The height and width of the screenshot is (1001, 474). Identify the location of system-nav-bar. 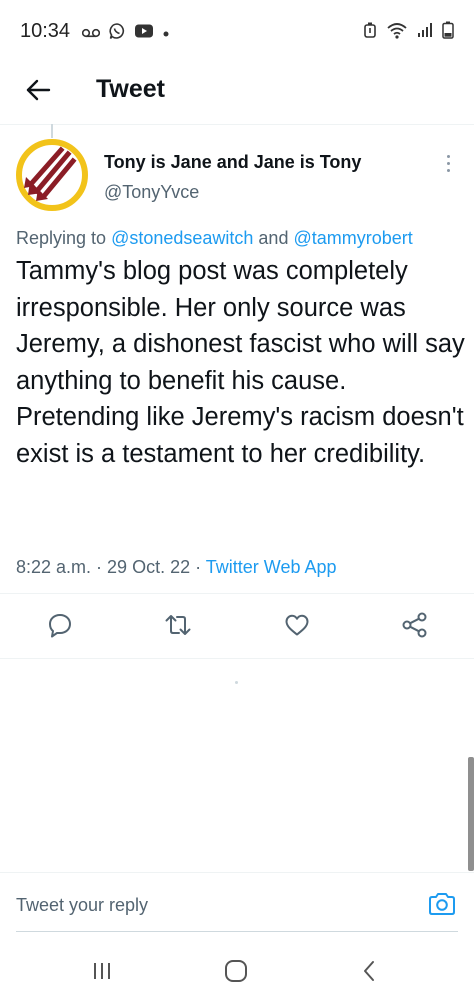
(237, 972).